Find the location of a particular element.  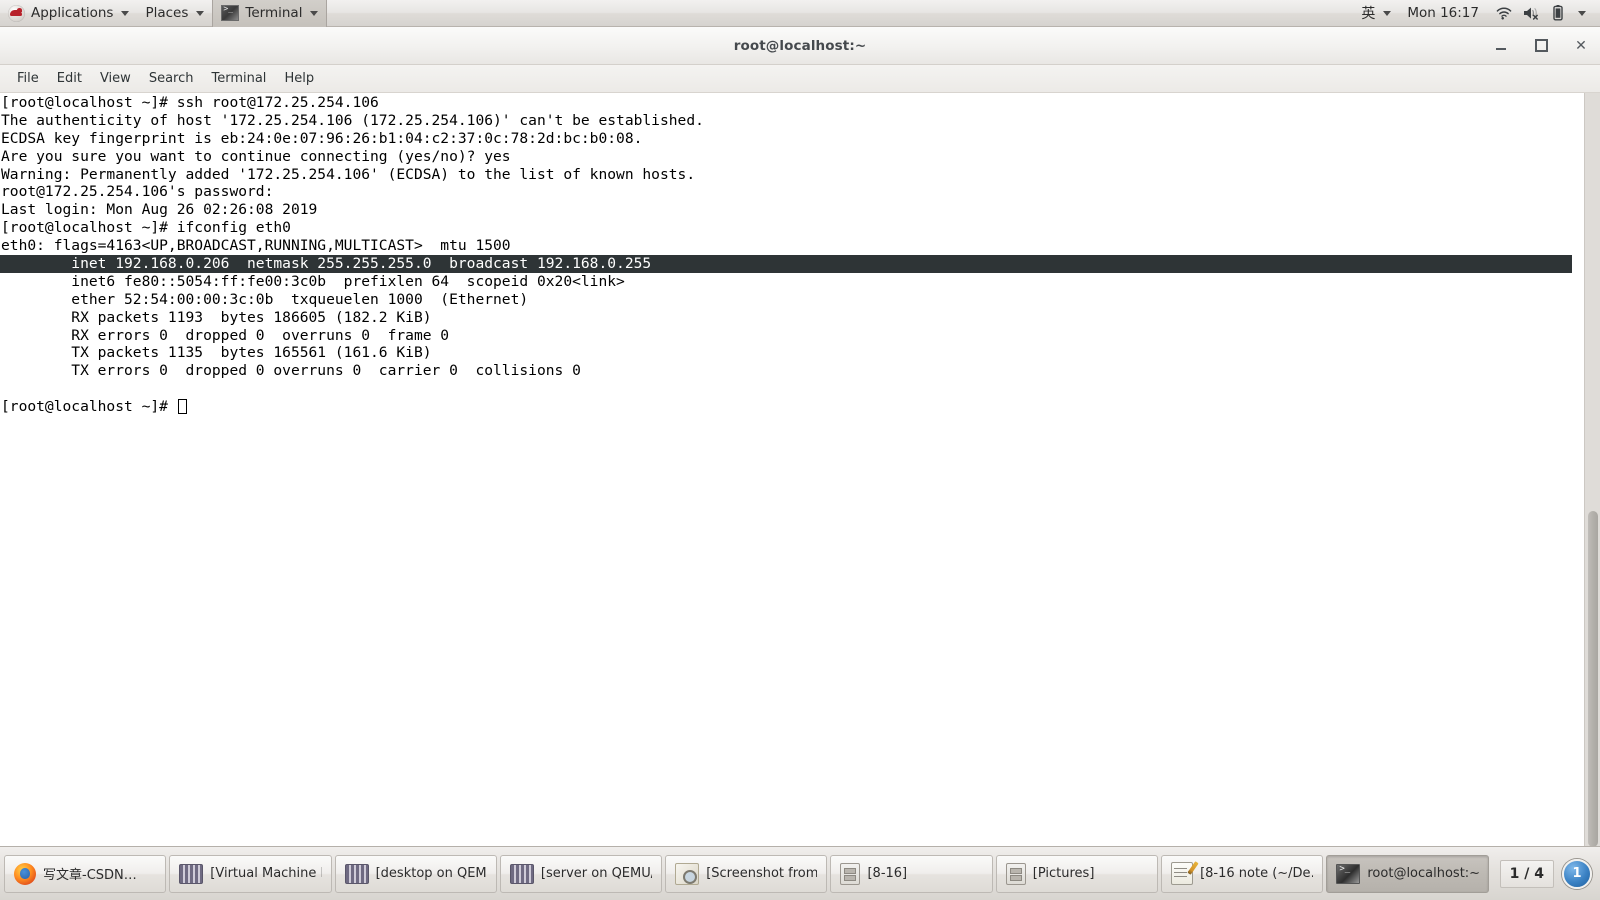

notes-icon is located at coordinates (1182, 873).